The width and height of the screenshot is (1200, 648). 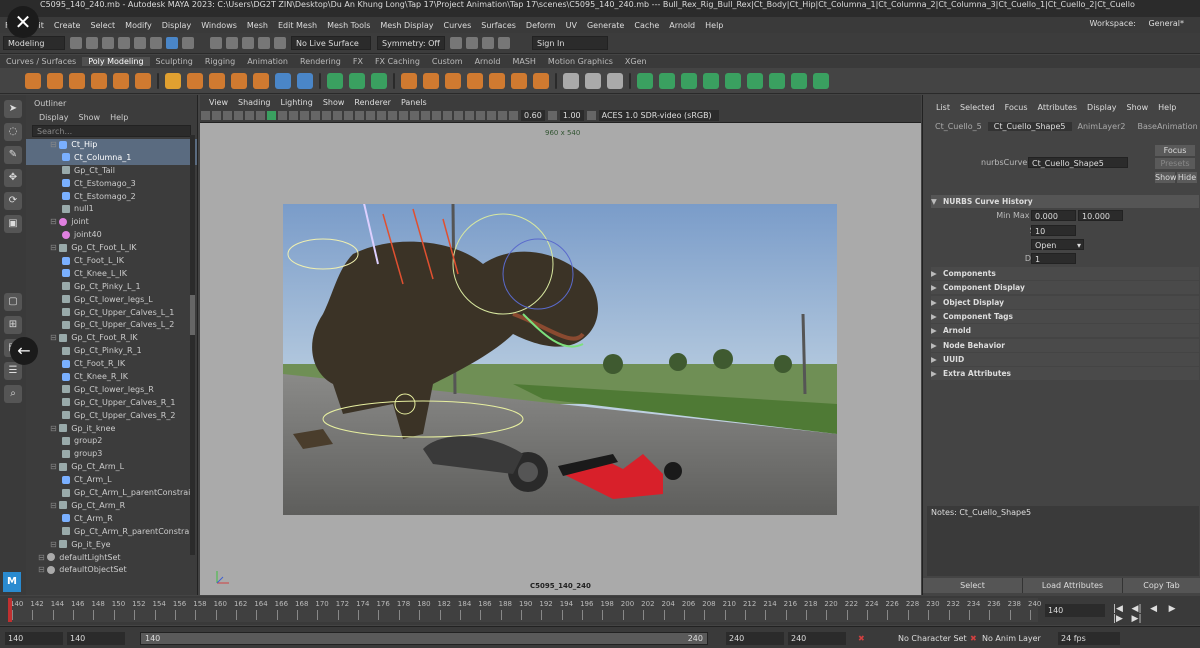 I want to click on uv-editor-icon, so click(x=645, y=80).